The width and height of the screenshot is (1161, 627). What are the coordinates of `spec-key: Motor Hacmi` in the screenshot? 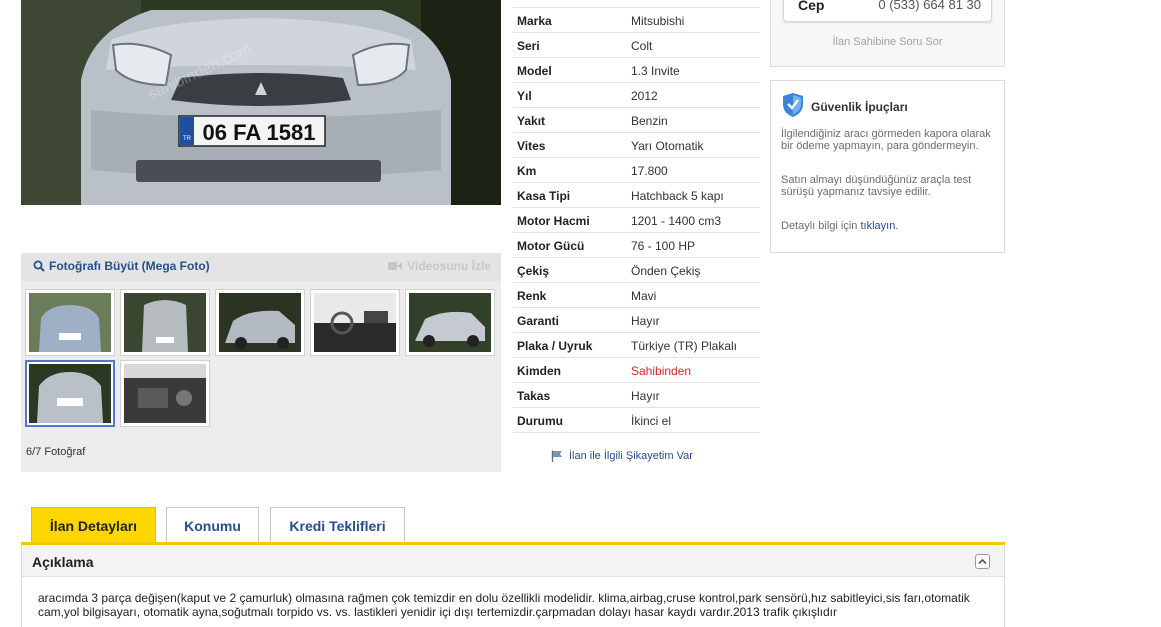 It's located at (553, 221).